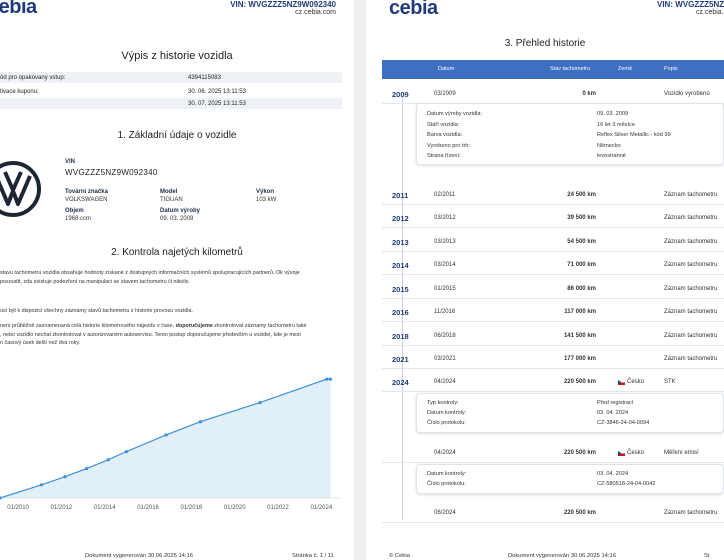 This screenshot has height=560, width=724. What do you see at coordinates (19, 91) in the screenshot?
I see `info-label: tivace kuponu:` at bounding box center [19, 91].